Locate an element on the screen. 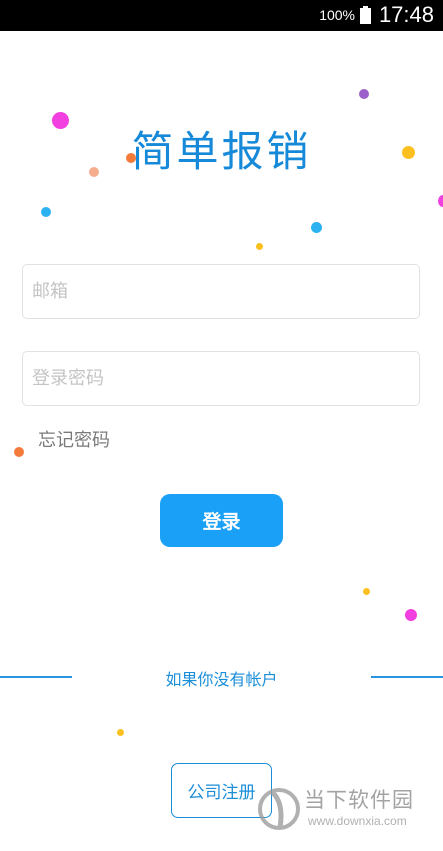 This screenshot has height=851, width=443. status-time: 17:48 is located at coordinates (406, 14).